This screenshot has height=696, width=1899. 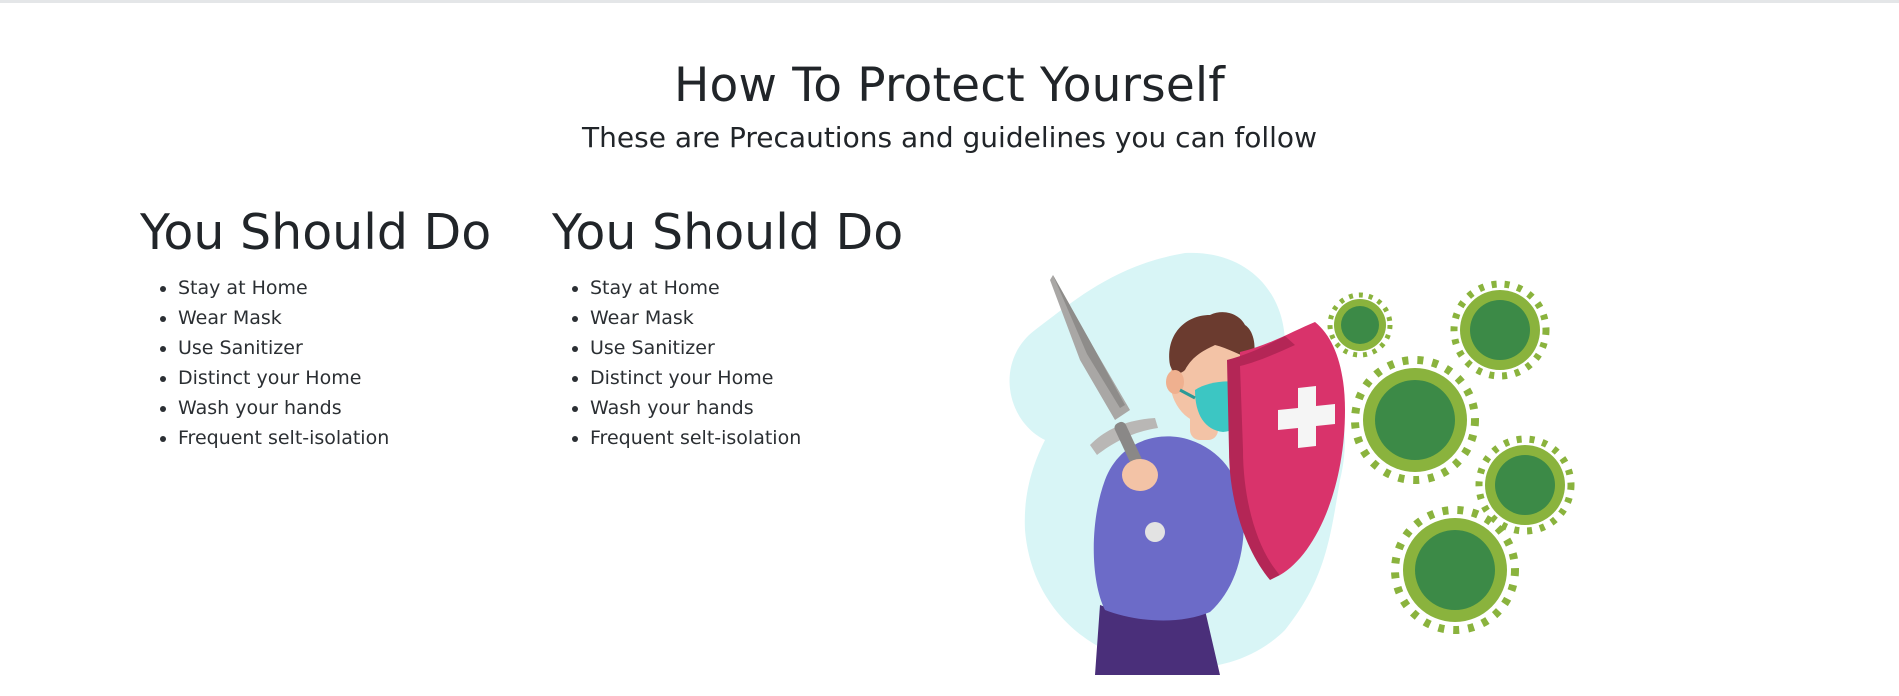 What do you see at coordinates (1140, 475) in the screenshot?
I see `hand` at bounding box center [1140, 475].